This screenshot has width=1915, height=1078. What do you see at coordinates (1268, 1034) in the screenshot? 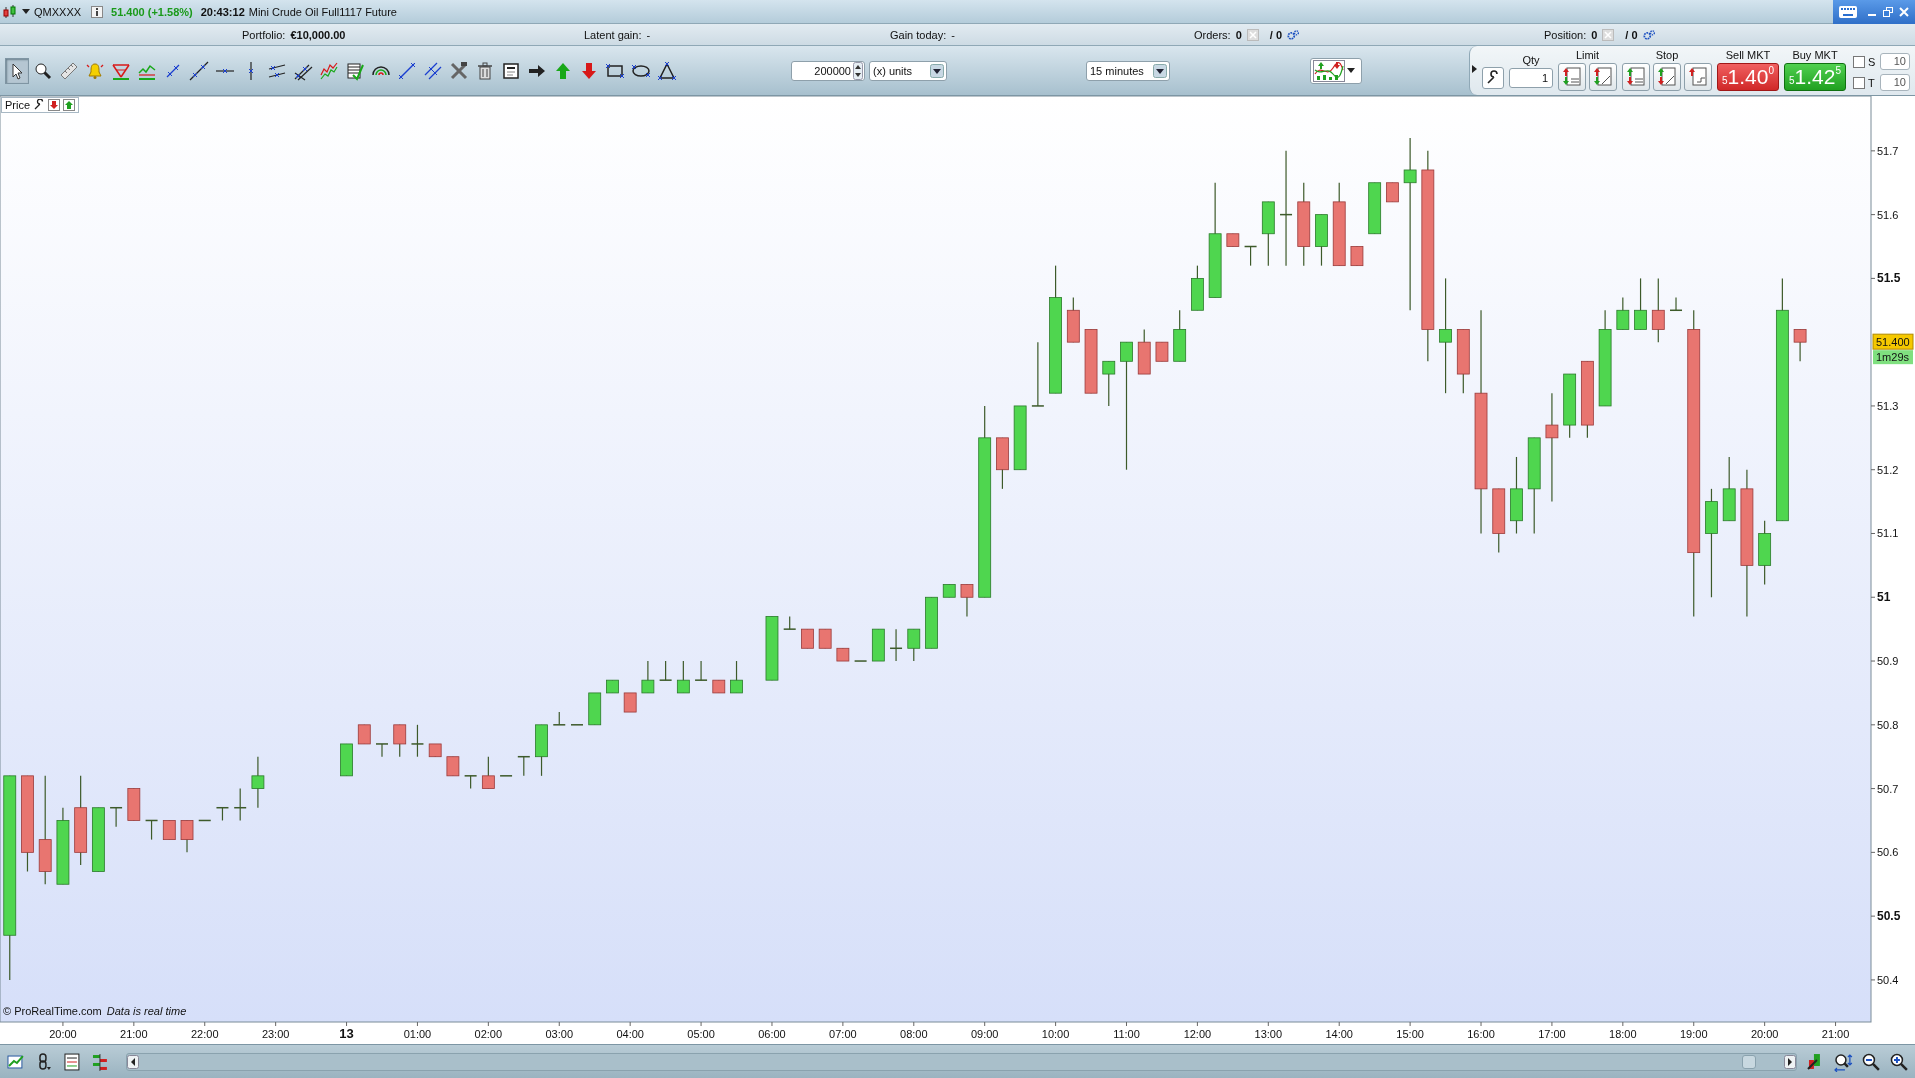
I see `axis-label: 13:00` at bounding box center [1268, 1034].